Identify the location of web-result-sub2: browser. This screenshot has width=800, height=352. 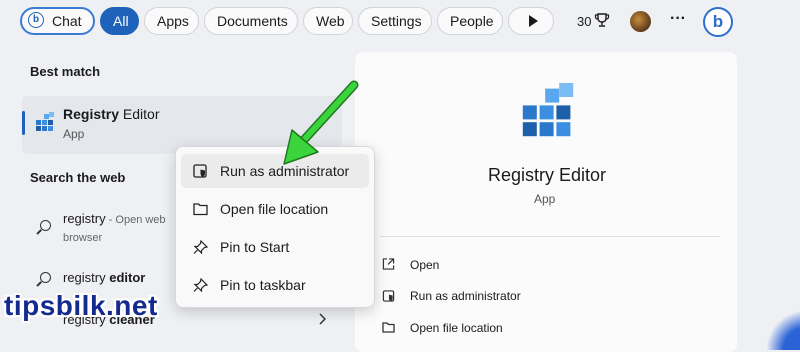
(83, 238).